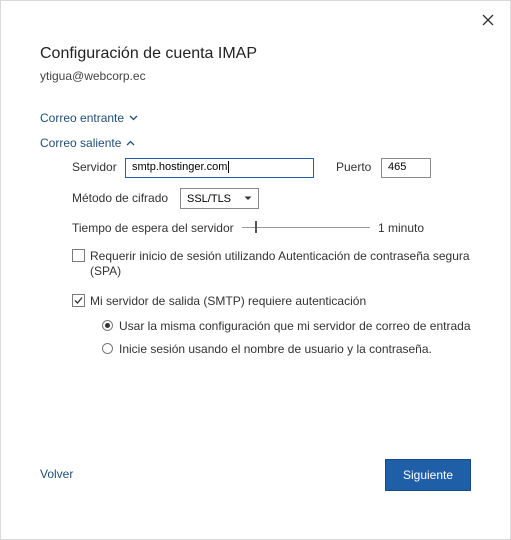  I want to click on close-button, so click(488, 20).